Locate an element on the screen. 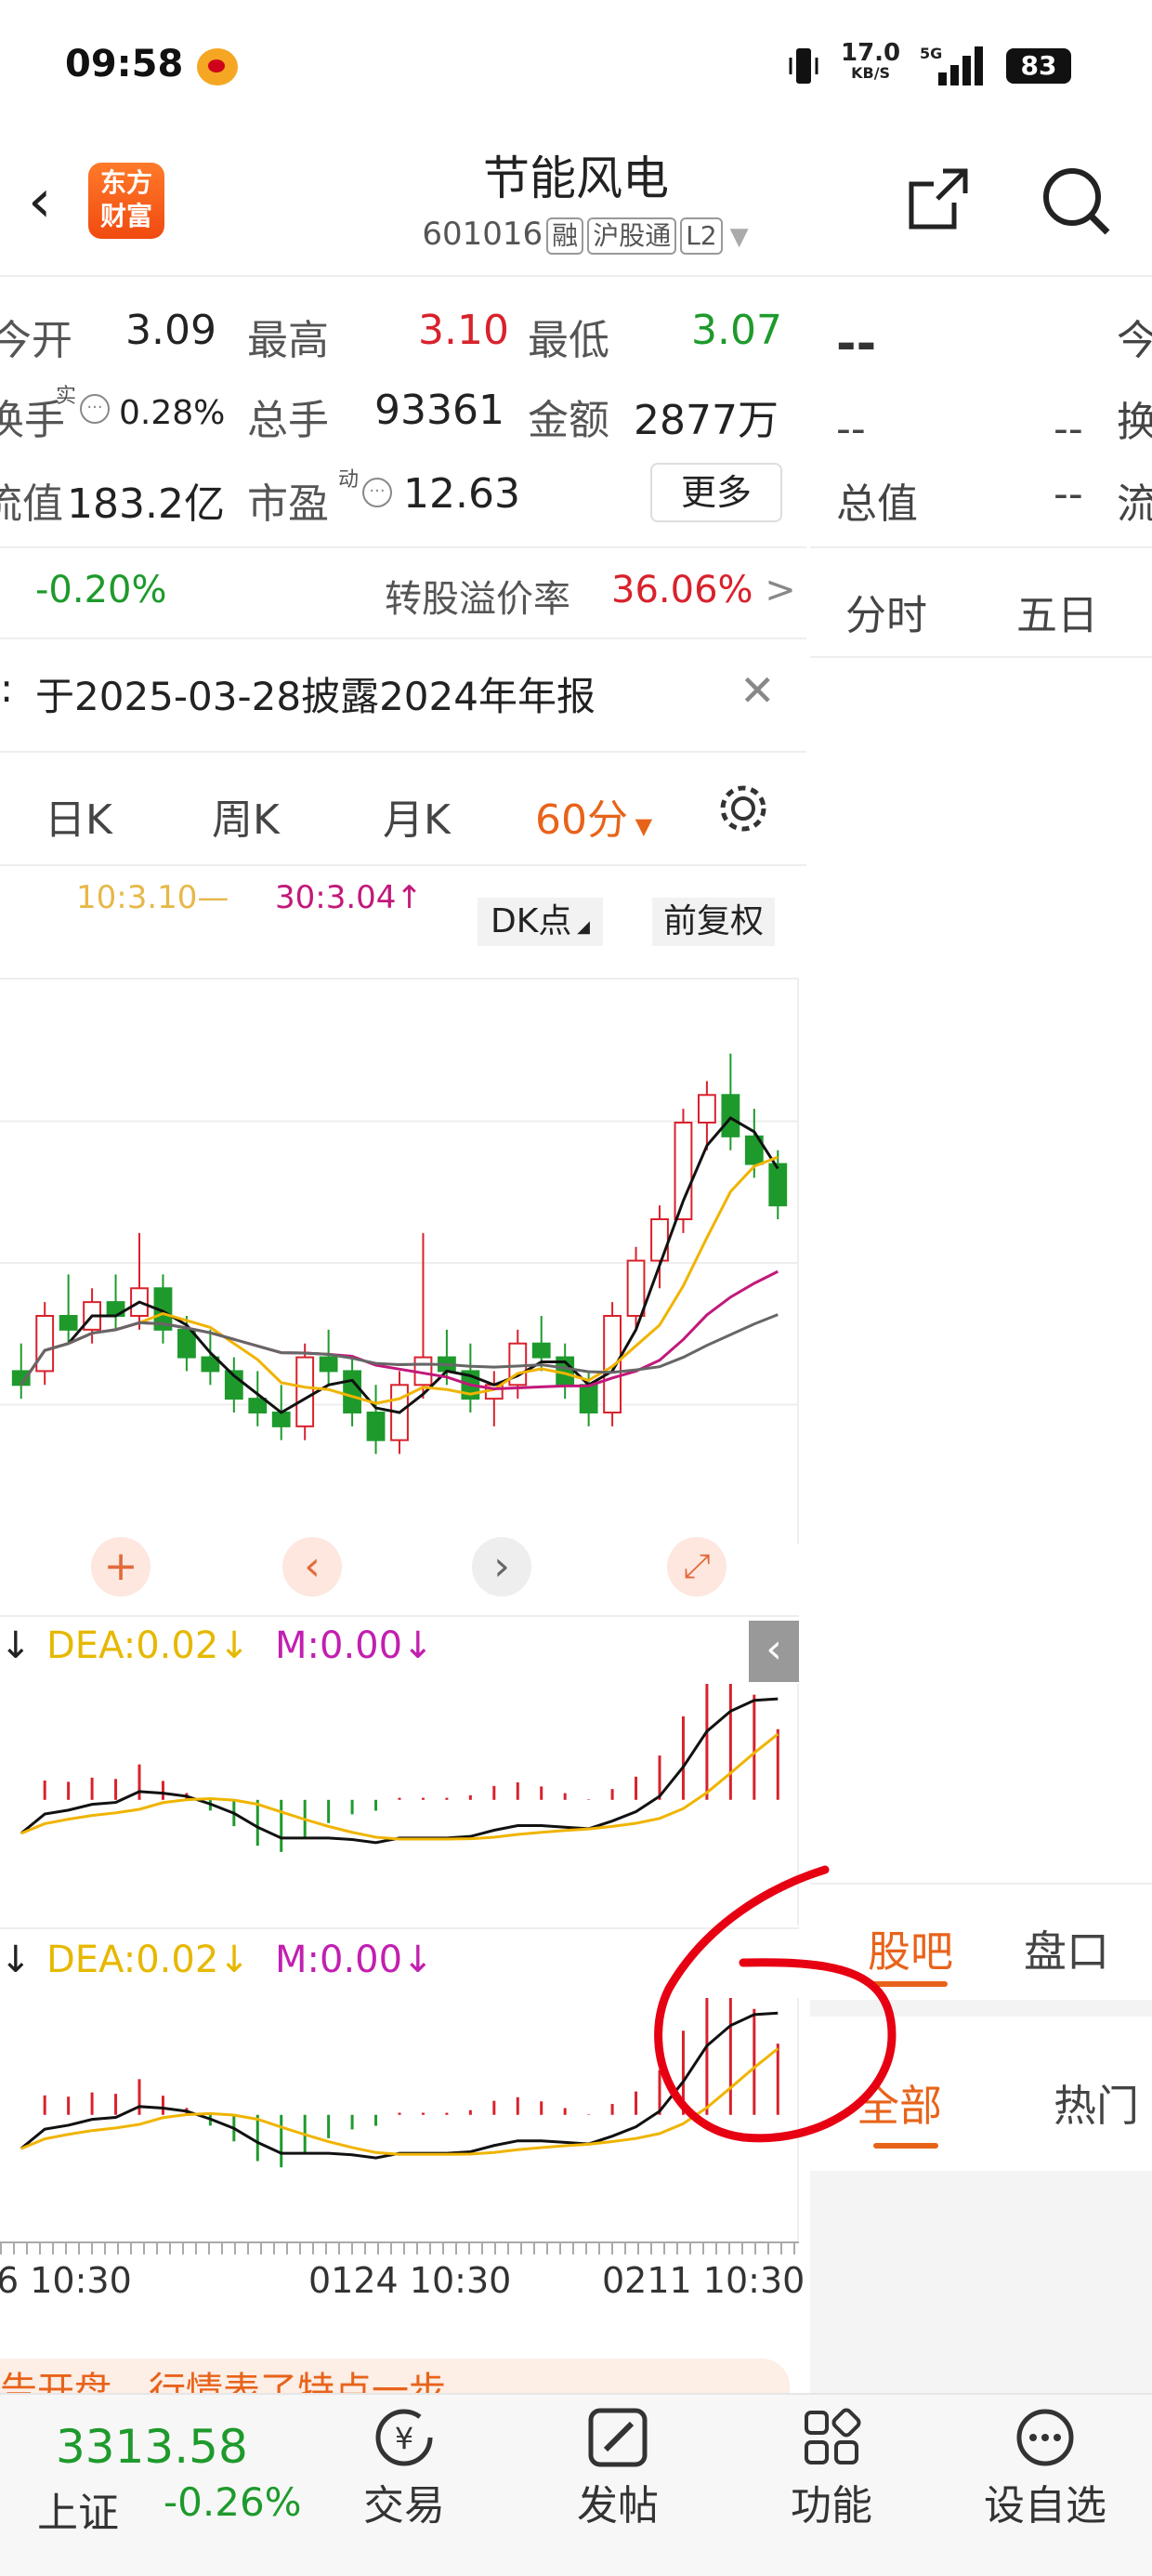 The height and width of the screenshot is (2576, 1152). pe-label: 市盈 is located at coordinates (288, 504).